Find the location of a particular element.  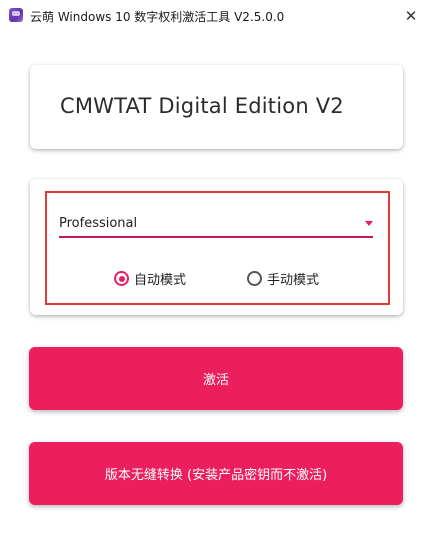

close-icon: ✕ is located at coordinates (411, 15).